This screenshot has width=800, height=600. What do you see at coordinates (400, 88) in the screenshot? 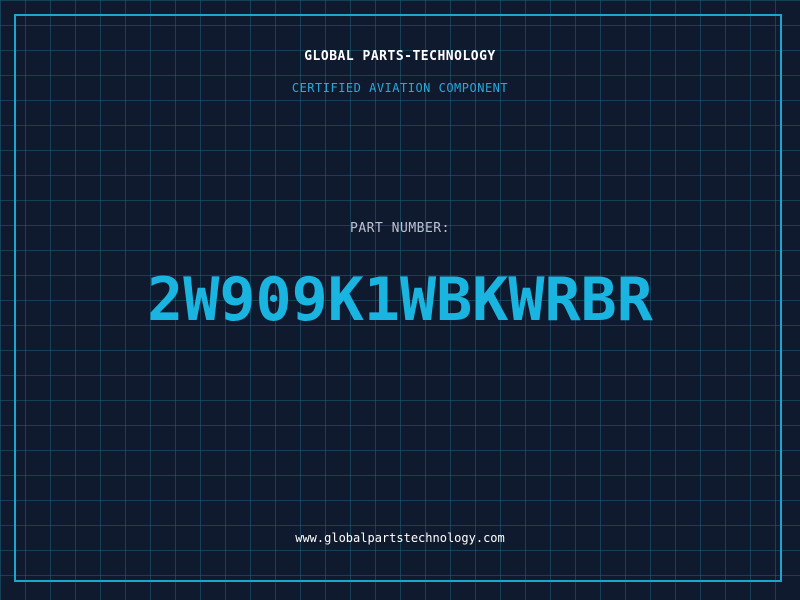
I see `certification-subtitle: CERTIFIED AVIATION COMPONENT` at bounding box center [400, 88].